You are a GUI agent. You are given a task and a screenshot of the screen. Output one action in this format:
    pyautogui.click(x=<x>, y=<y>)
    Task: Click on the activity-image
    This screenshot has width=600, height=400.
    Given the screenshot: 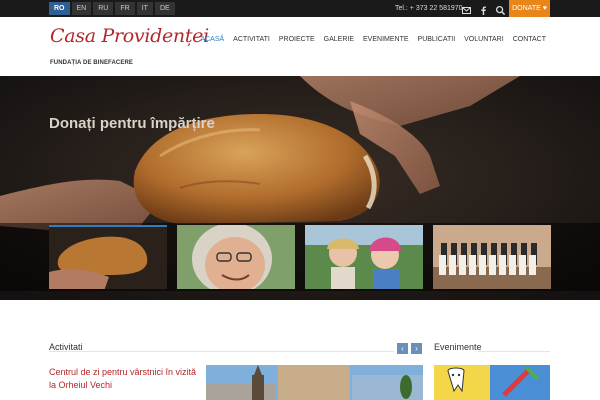 What is the action you would take?
    pyautogui.click(x=314, y=382)
    